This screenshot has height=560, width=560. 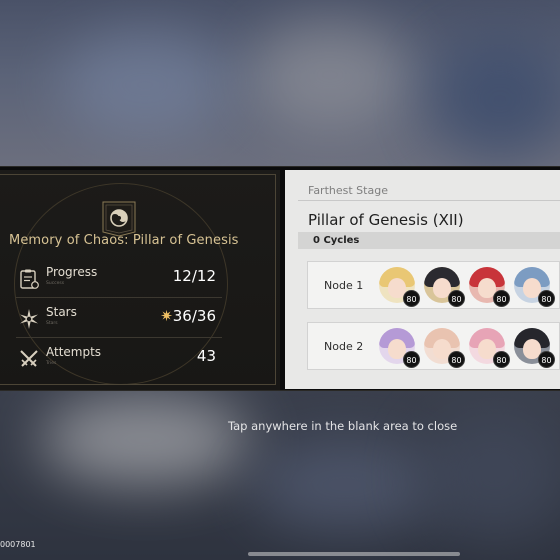 I want to click on cycles-bar: 0 Cycles, so click(x=429, y=240).